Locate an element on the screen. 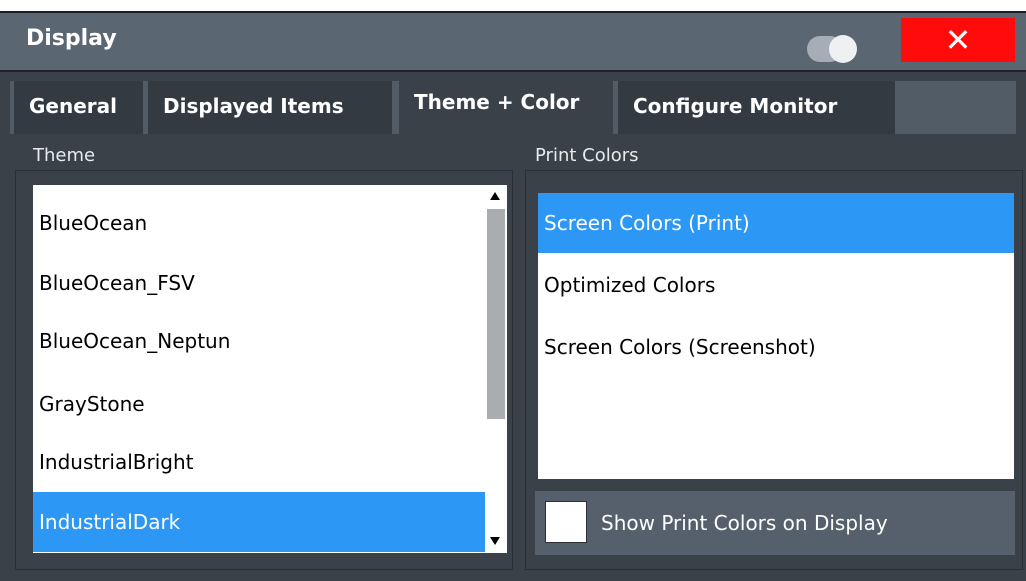 The width and height of the screenshot is (1026, 581). theme-item-blueocean: BlueOcean is located at coordinates (259, 223).